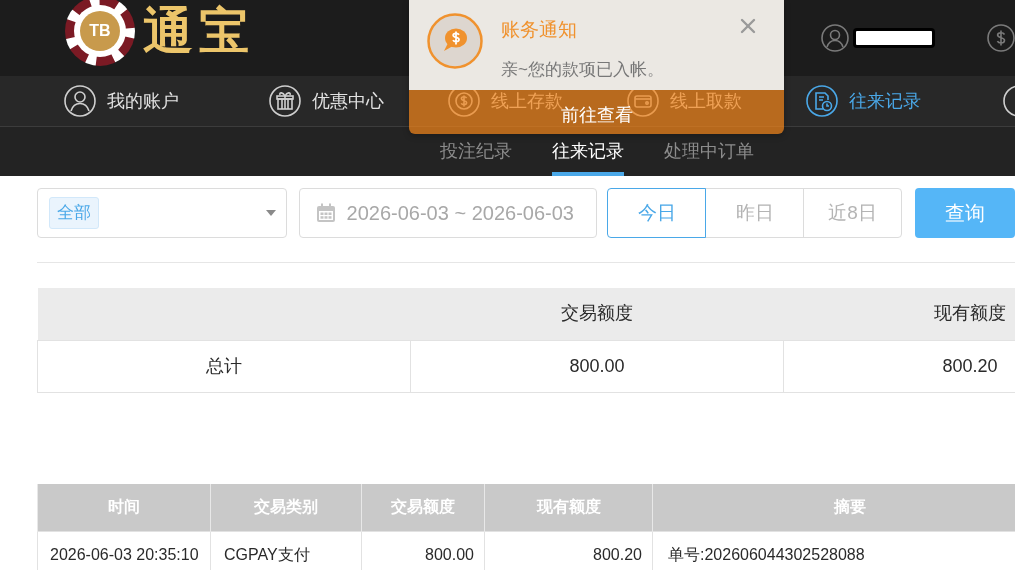 The image size is (1015, 570). What do you see at coordinates (822, 101) in the screenshot?
I see `document-clock-icon` at bounding box center [822, 101].